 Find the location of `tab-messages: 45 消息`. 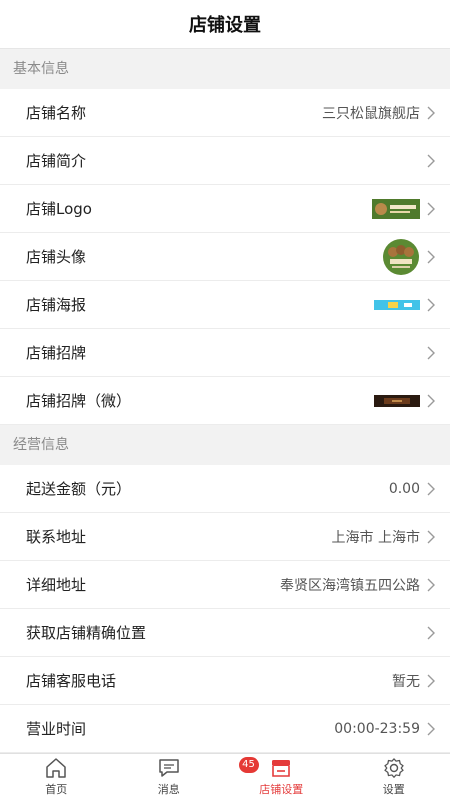

tab-messages: 45 消息 is located at coordinates (186, 777).